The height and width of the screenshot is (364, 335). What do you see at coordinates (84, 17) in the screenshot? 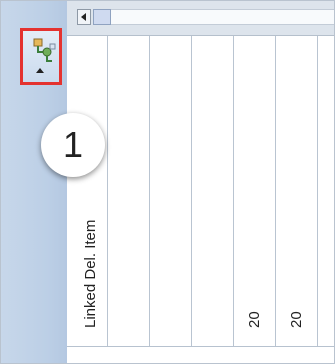
I see `arrow-left-icon` at bounding box center [84, 17].